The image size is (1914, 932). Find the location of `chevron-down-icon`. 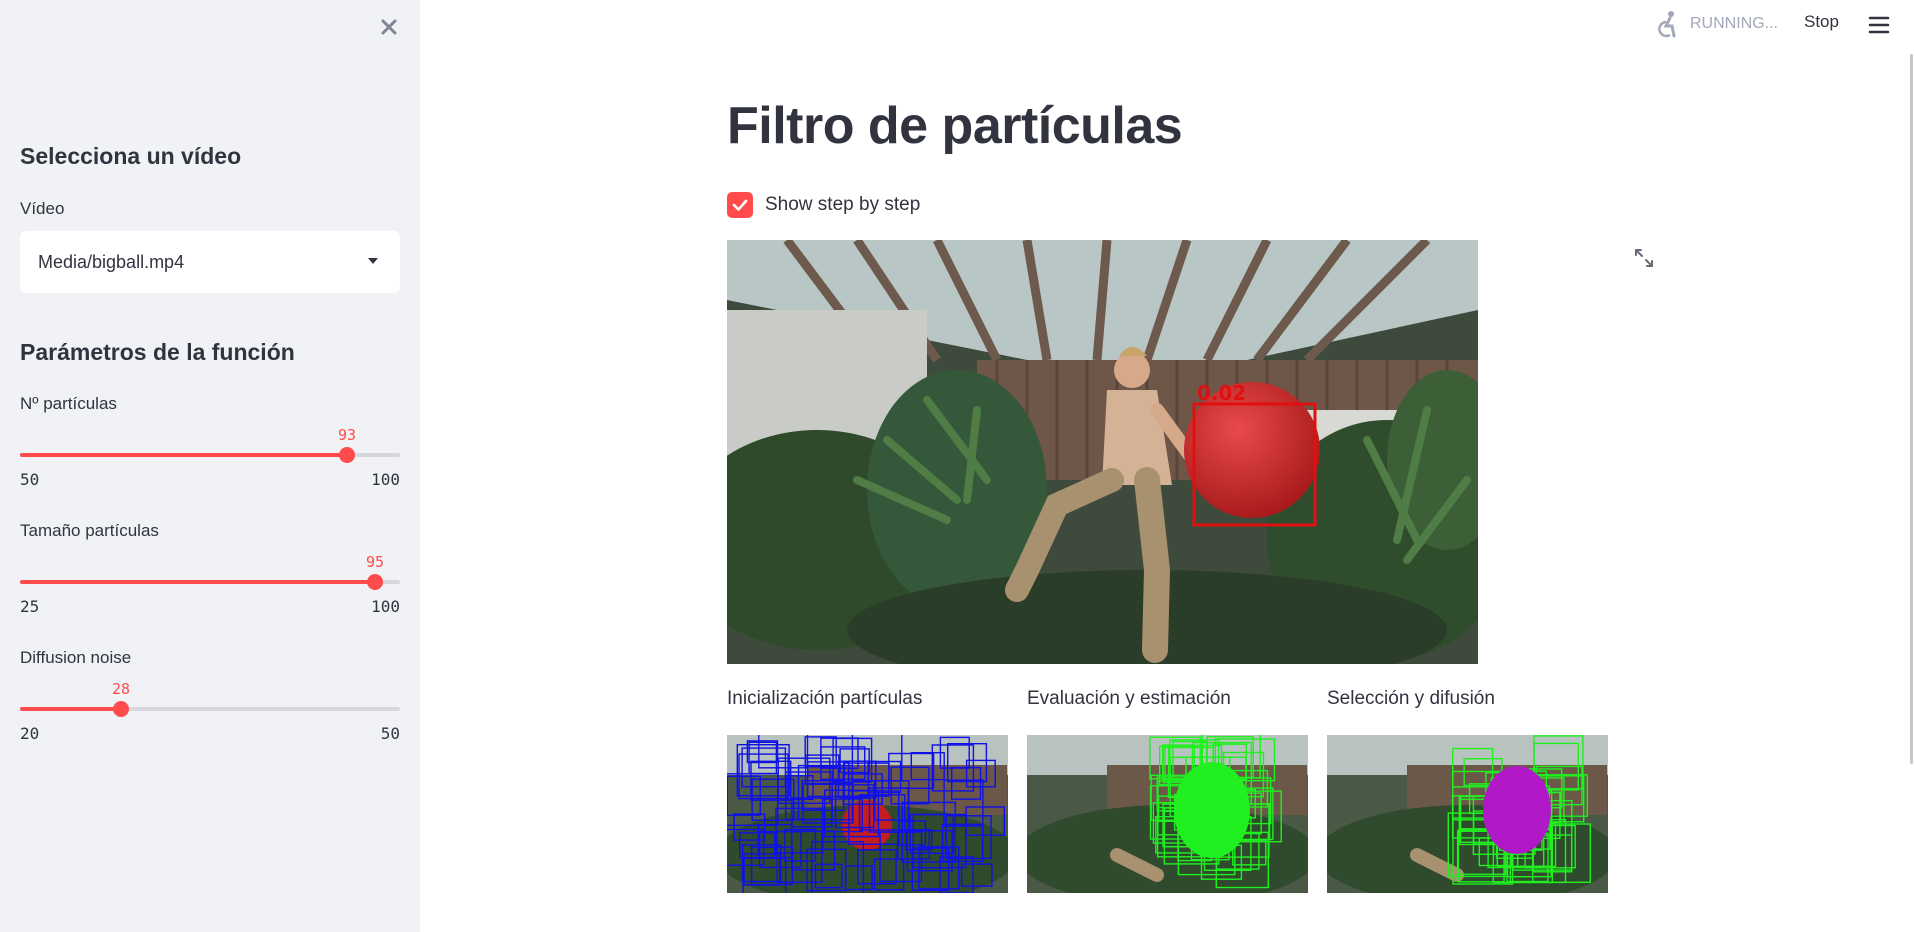

chevron-down-icon is located at coordinates (373, 261).